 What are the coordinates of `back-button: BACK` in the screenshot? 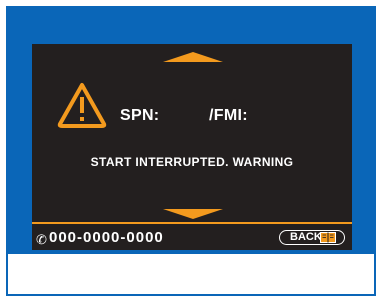 It's located at (312, 237).